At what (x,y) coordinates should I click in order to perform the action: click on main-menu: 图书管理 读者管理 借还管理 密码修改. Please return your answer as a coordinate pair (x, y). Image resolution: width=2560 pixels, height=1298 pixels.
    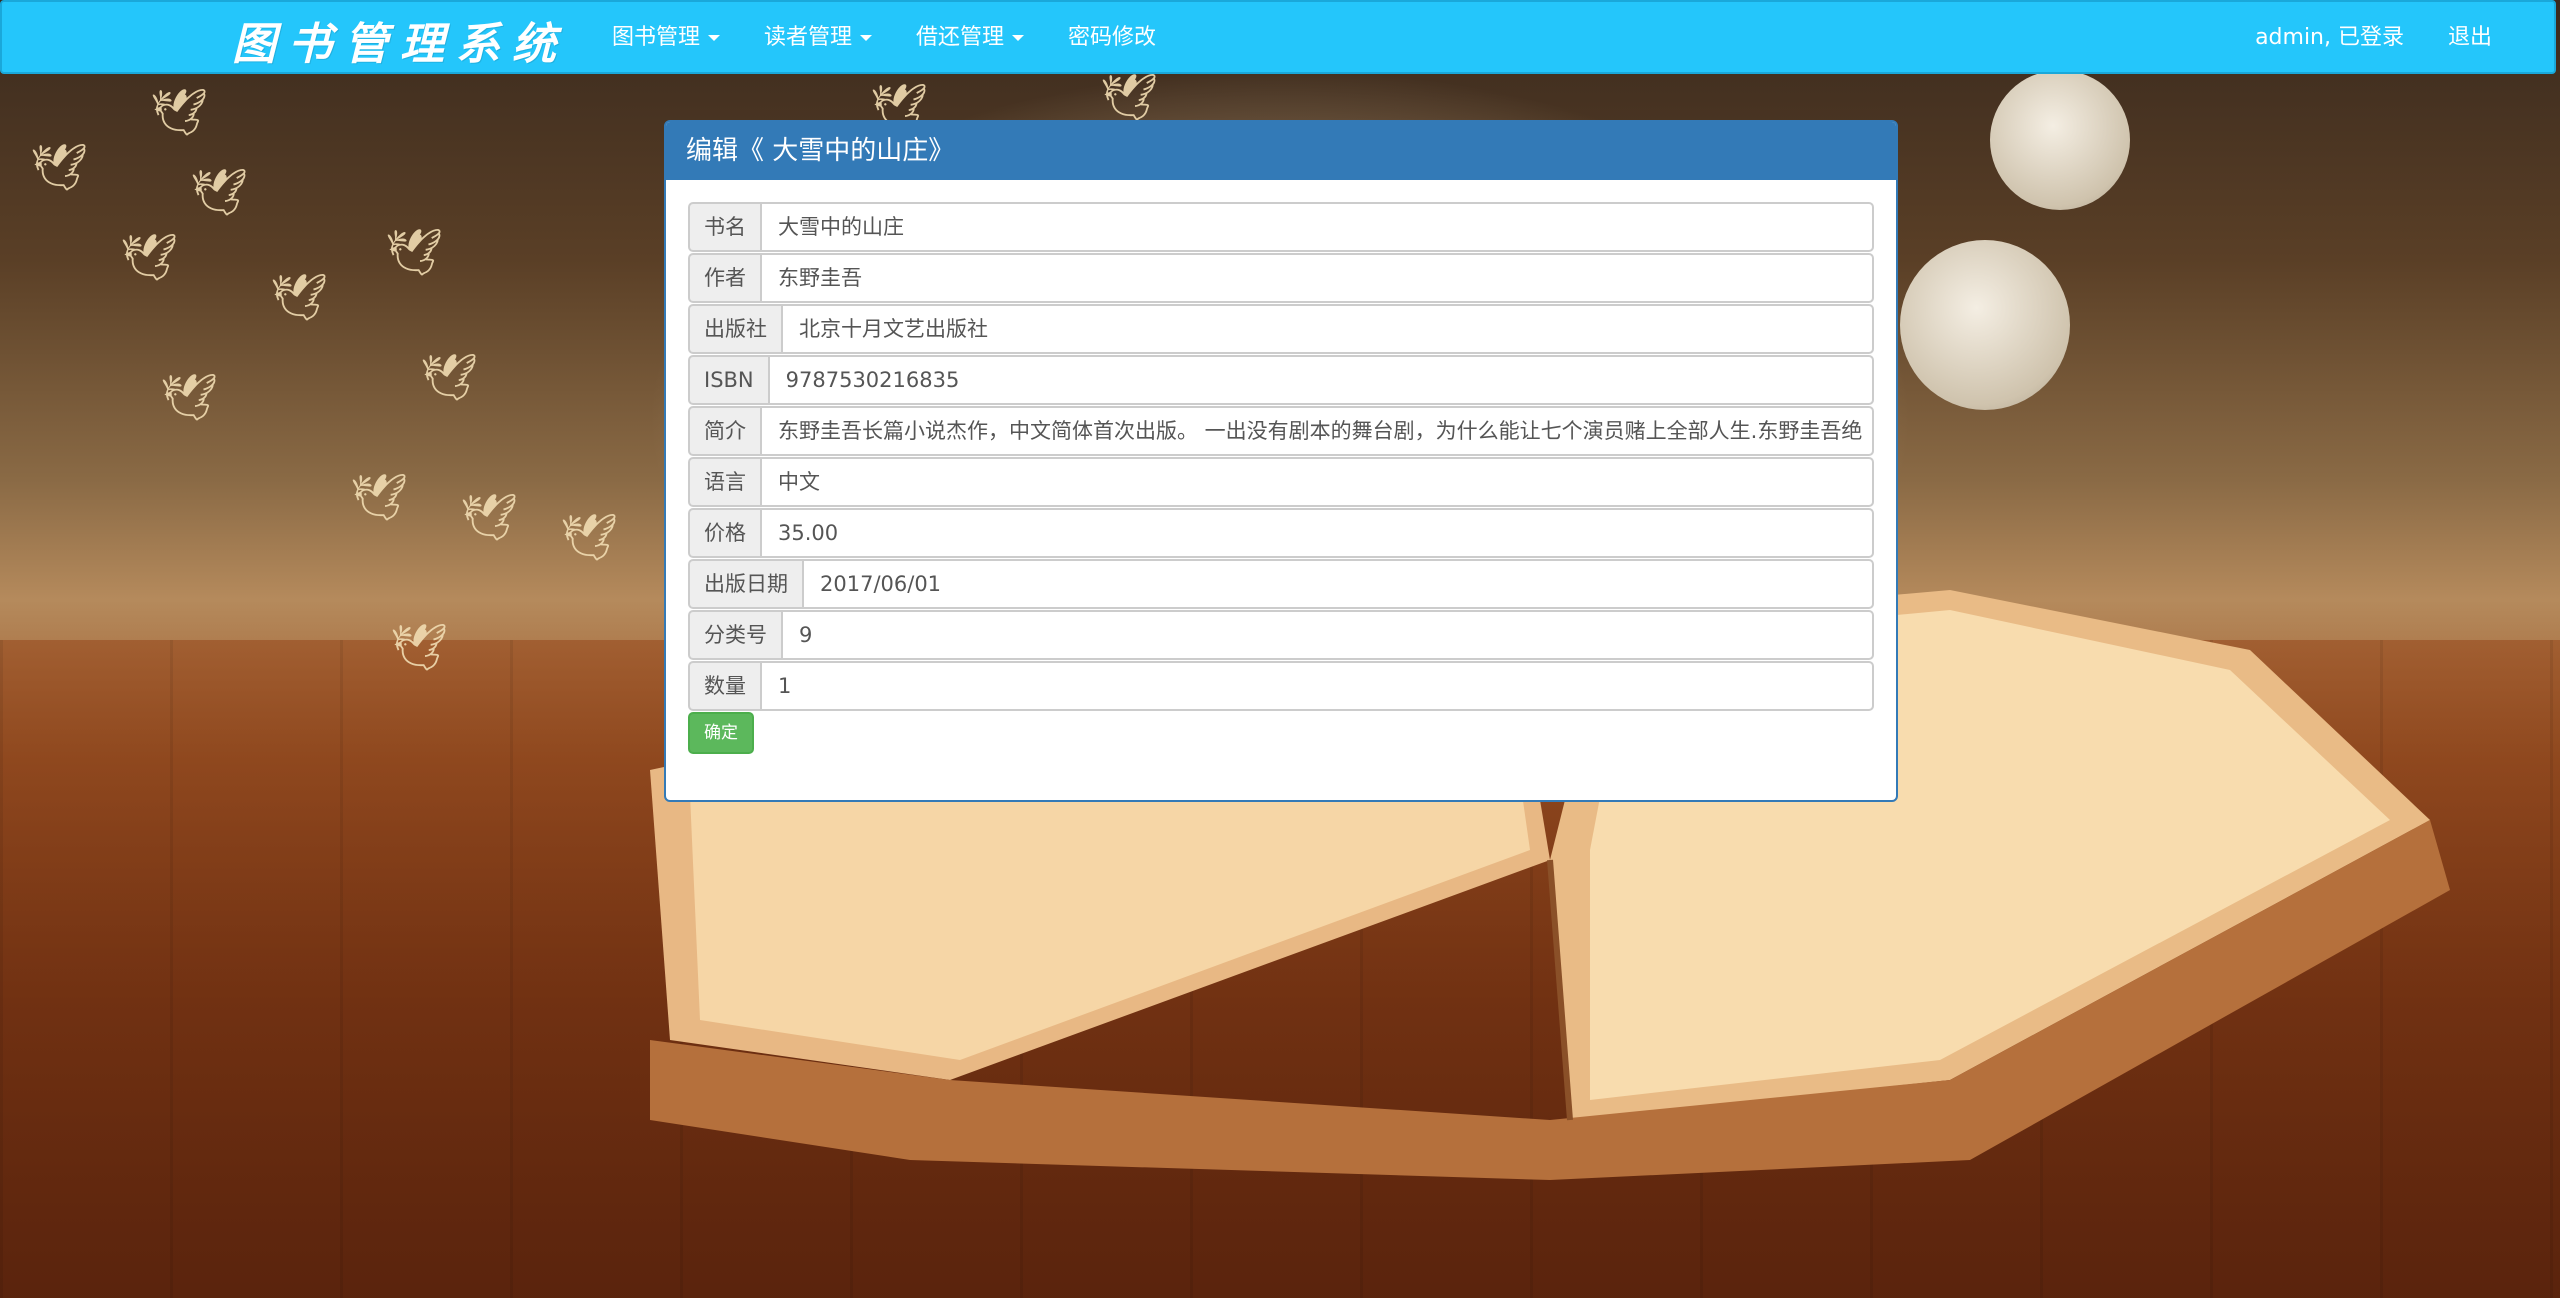
    Looking at the image, I should click on (884, 38).